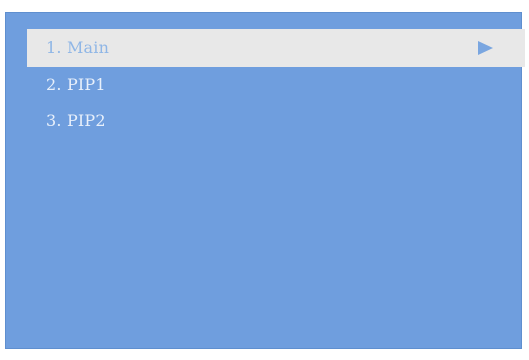  Describe the element at coordinates (276, 121) in the screenshot. I see `menu-item-pip2: 3. PIP2` at that location.